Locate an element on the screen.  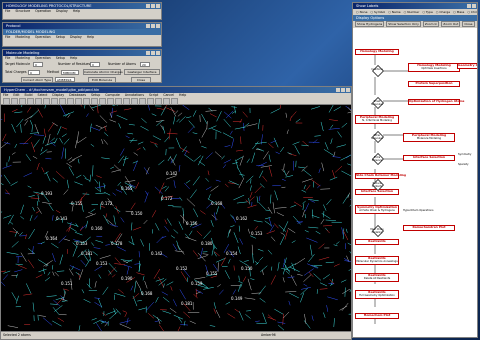
flow-step-node: Peripheral Modeling Molecule Modeling is located at coordinates (429, 137).